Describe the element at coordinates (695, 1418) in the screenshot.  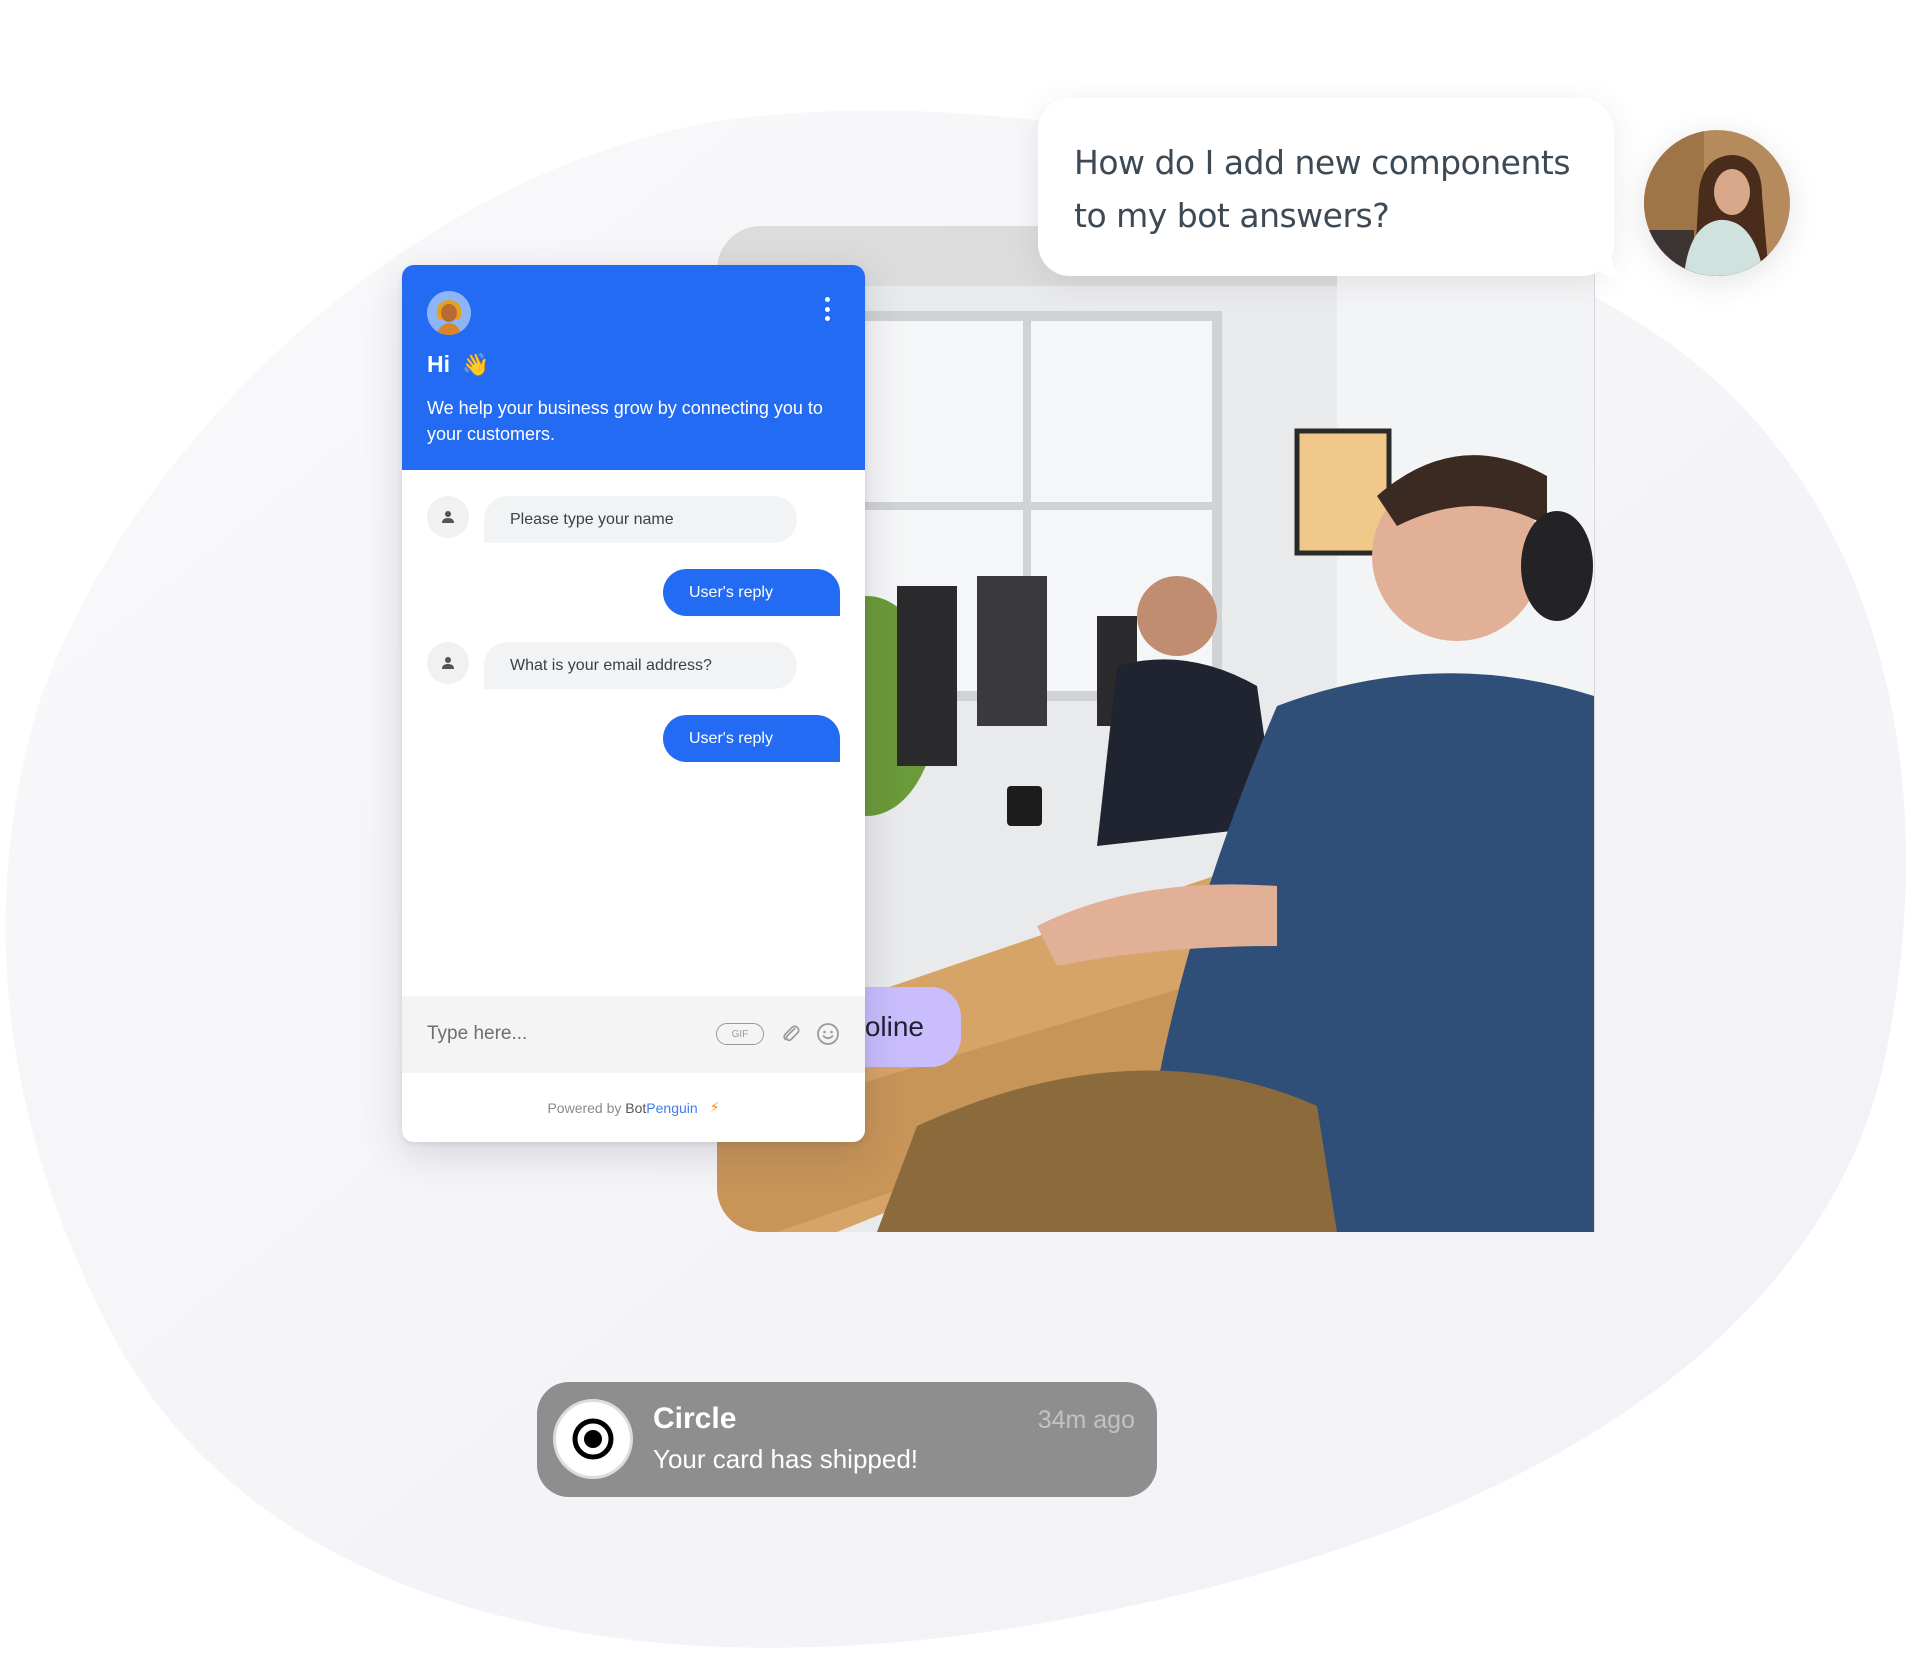
I see `notification-app: Circle` at that location.